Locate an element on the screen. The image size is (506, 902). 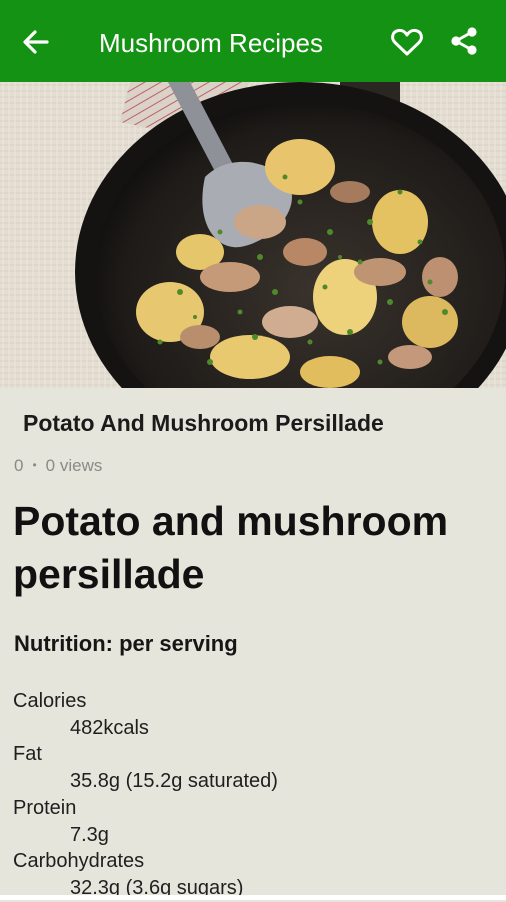
nutrition-label-calories: Calories is located at coordinates (50, 701).